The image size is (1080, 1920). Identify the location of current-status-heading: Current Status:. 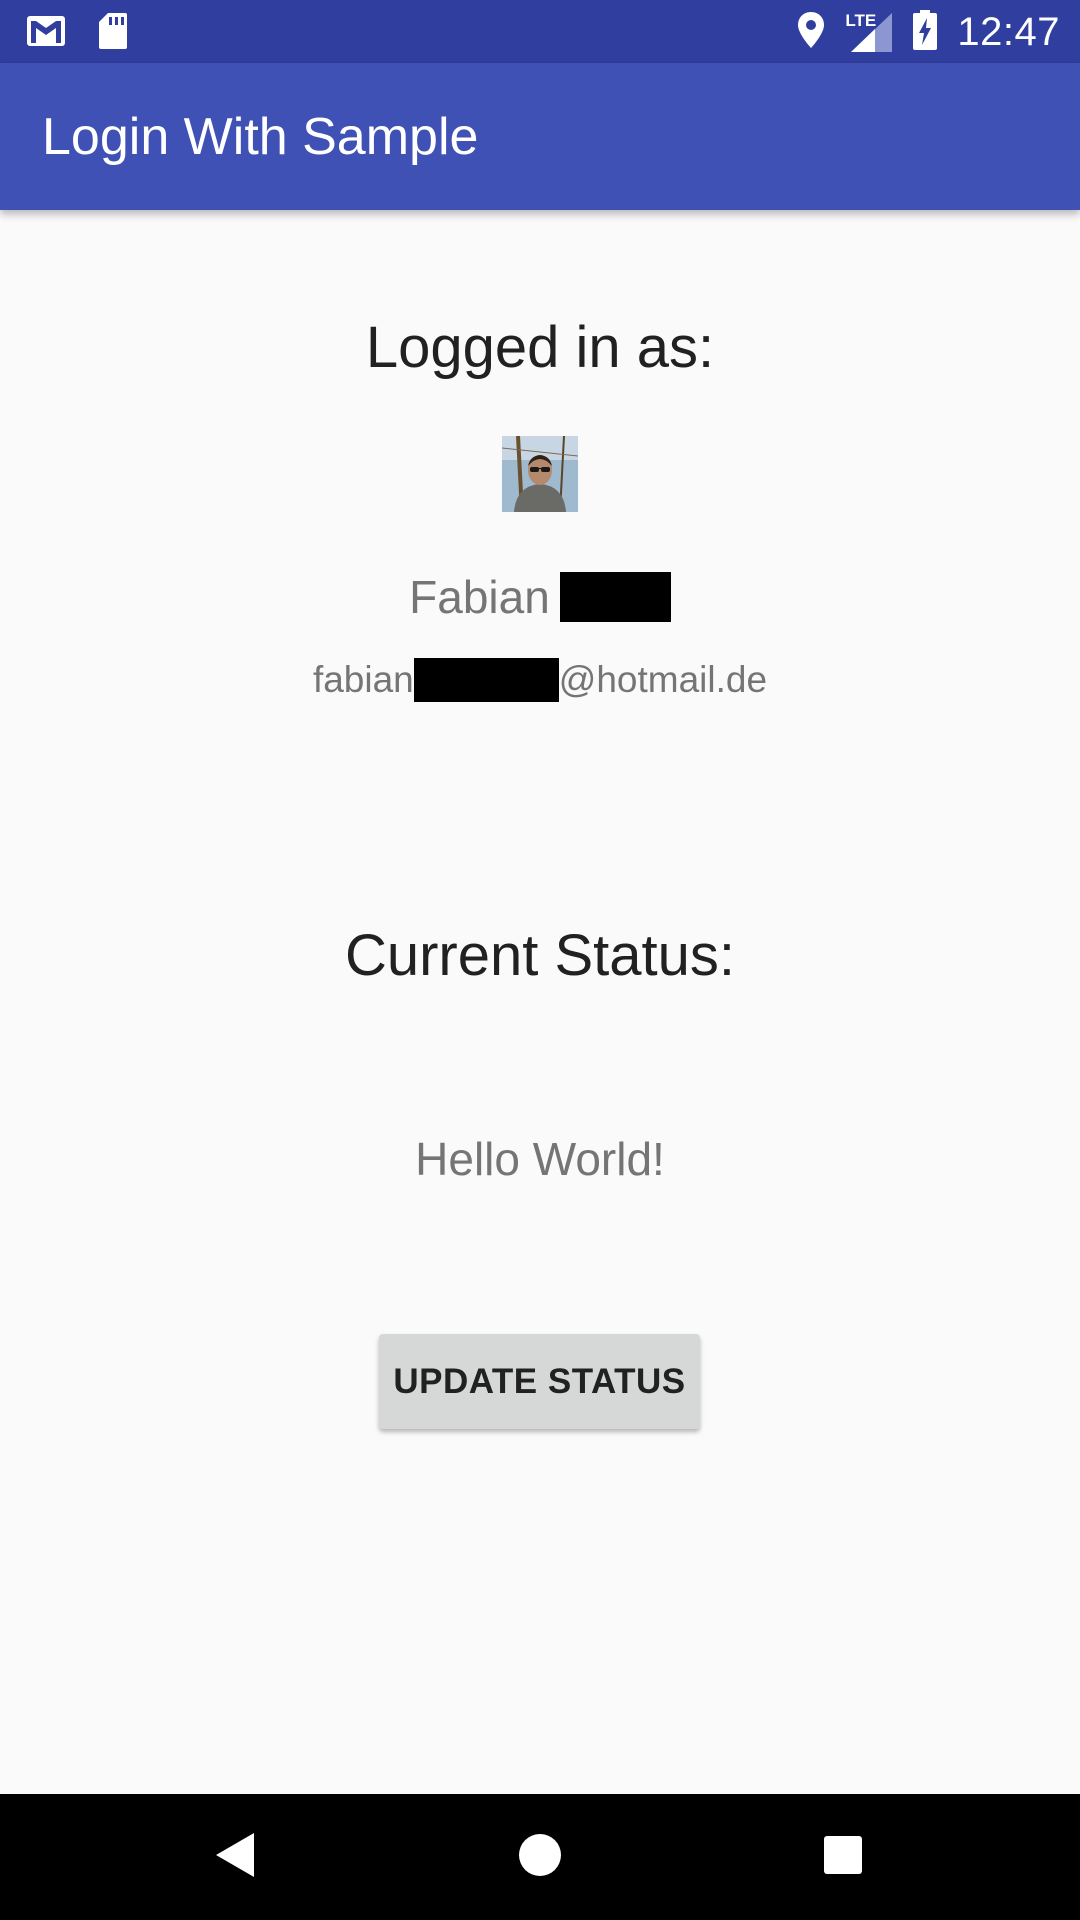
(540, 955).